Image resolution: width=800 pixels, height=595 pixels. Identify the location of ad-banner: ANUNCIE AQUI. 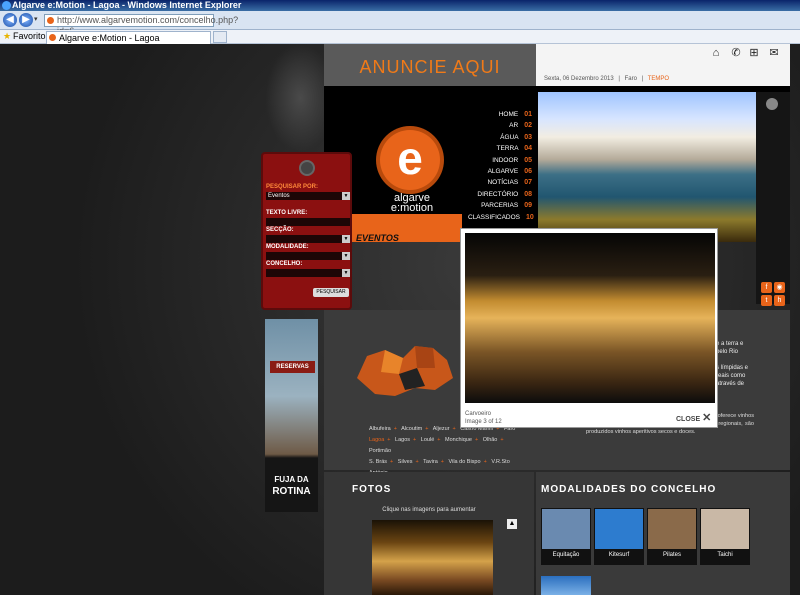
(430, 65).